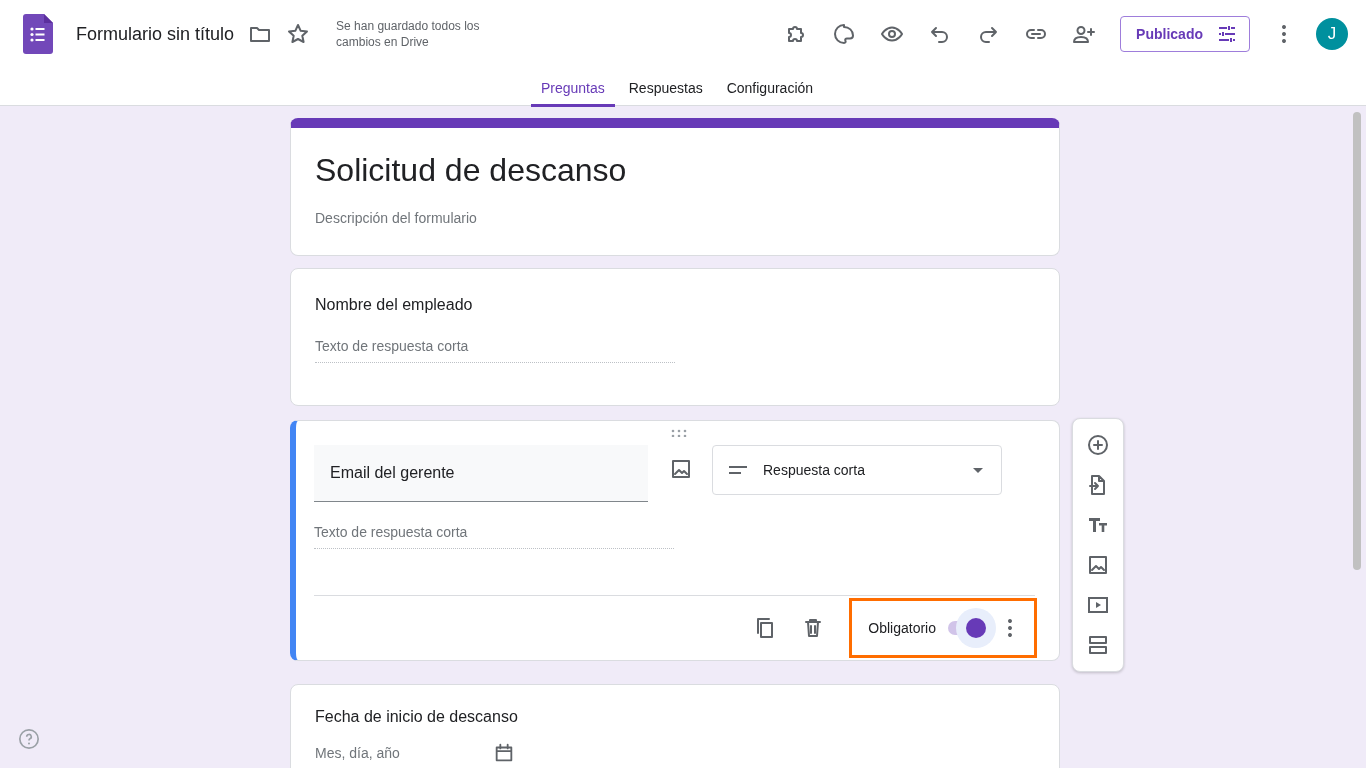  What do you see at coordinates (665, 87) in the screenshot?
I see `tab: Respuestas` at bounding box center [665, 87].